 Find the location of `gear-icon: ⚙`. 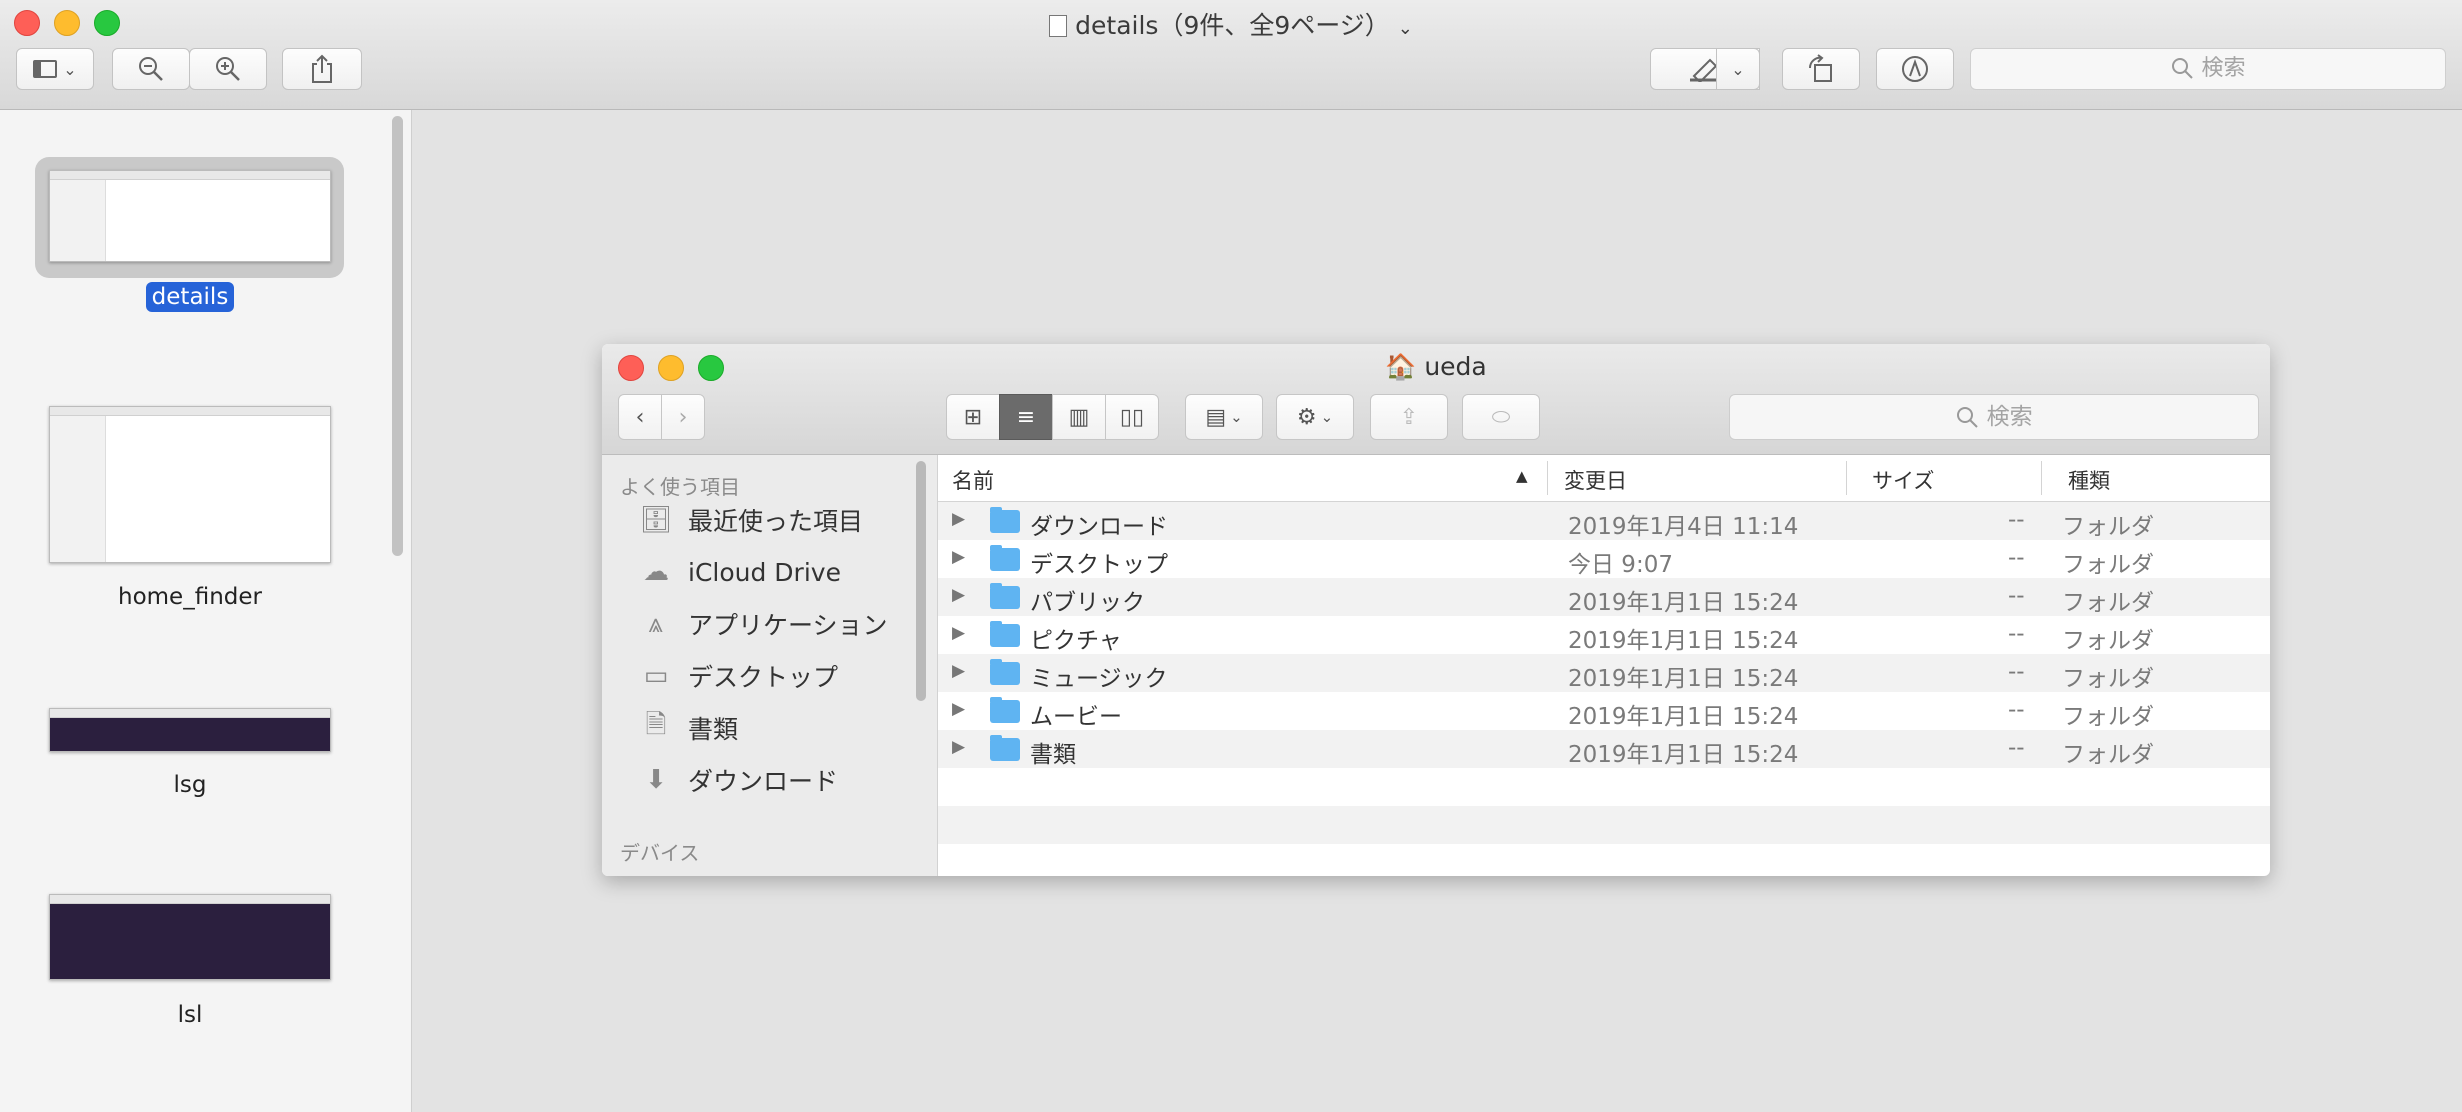

gear-icon: ⚙ is located at coordinates (1306, 417).